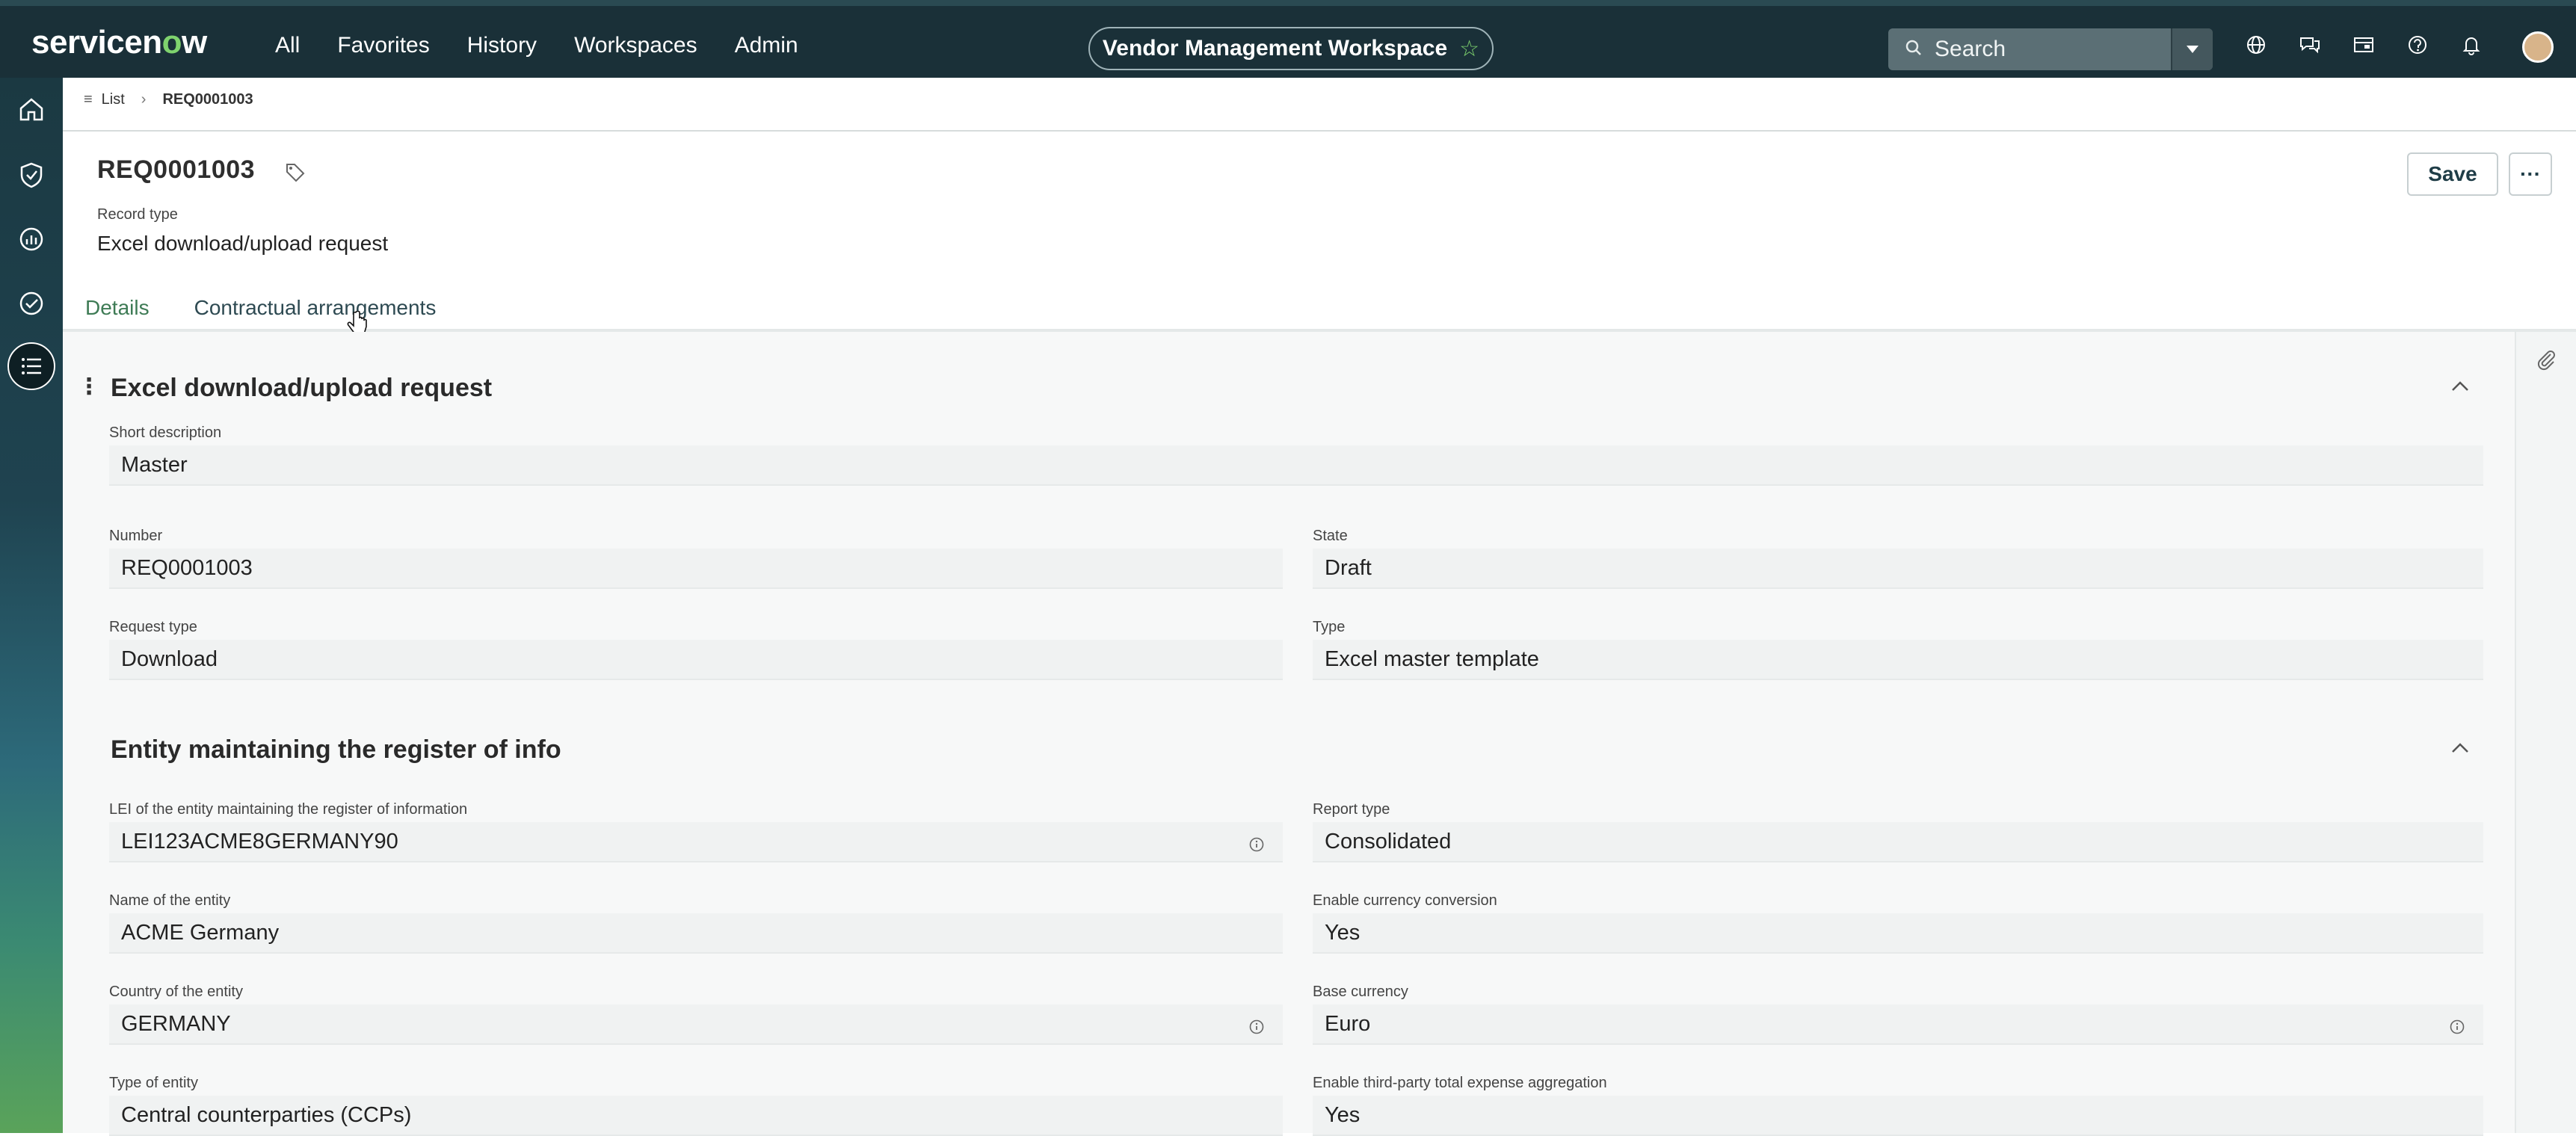  Describe the element at coordinates (170, 900) in the screenshot. I see `entity-name-label: Name of the entity` at that location.